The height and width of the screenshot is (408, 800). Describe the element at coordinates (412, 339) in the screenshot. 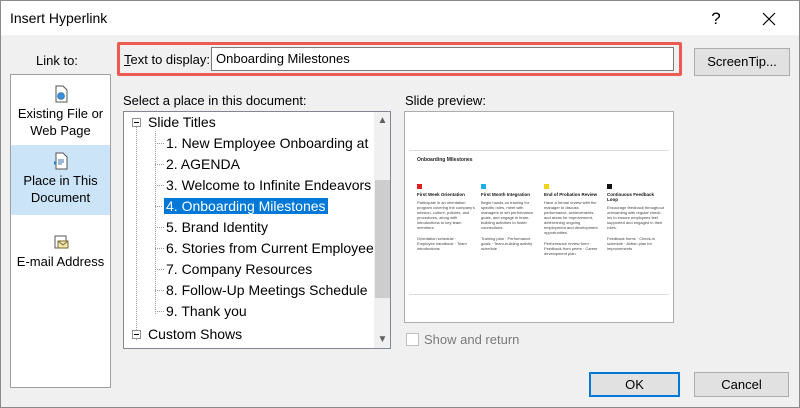

I see `checkbox-box` at that location.